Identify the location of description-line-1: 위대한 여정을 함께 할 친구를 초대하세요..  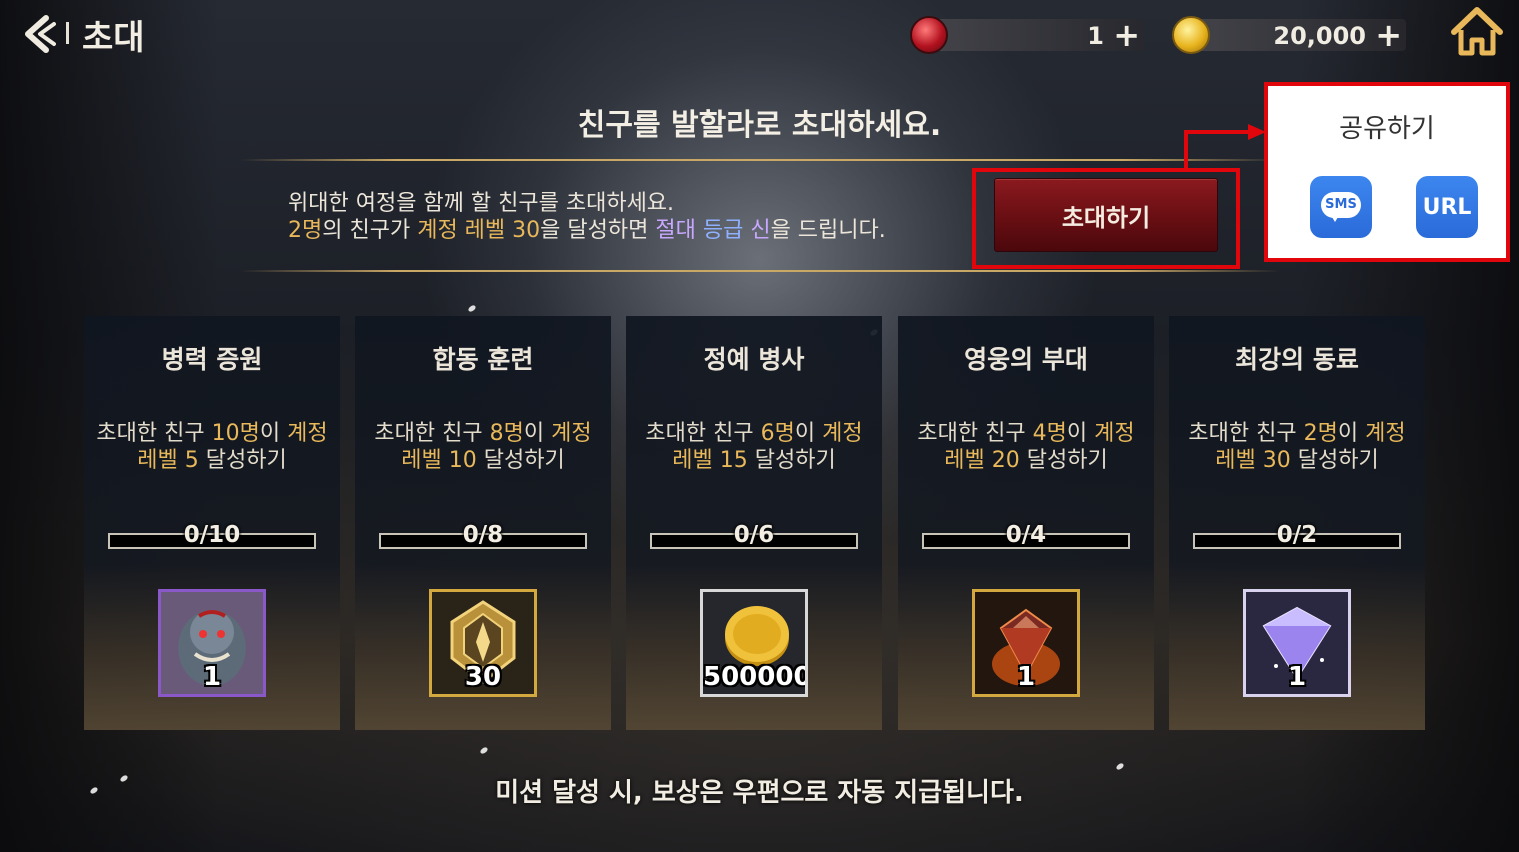
(481, 203).